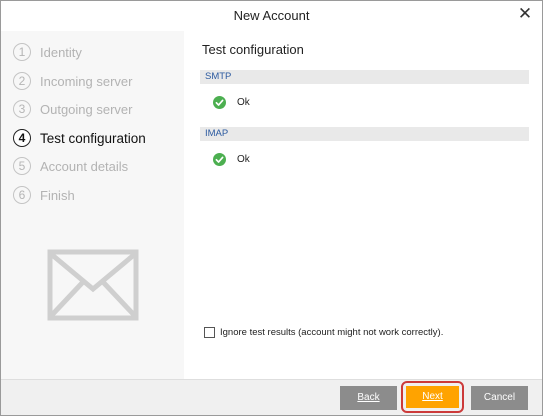 The image size is (543, 416). Describe the element at coordinates (271, 397) in the screenshot. I see `dialog-footer: Back Next Cancel` at that location.